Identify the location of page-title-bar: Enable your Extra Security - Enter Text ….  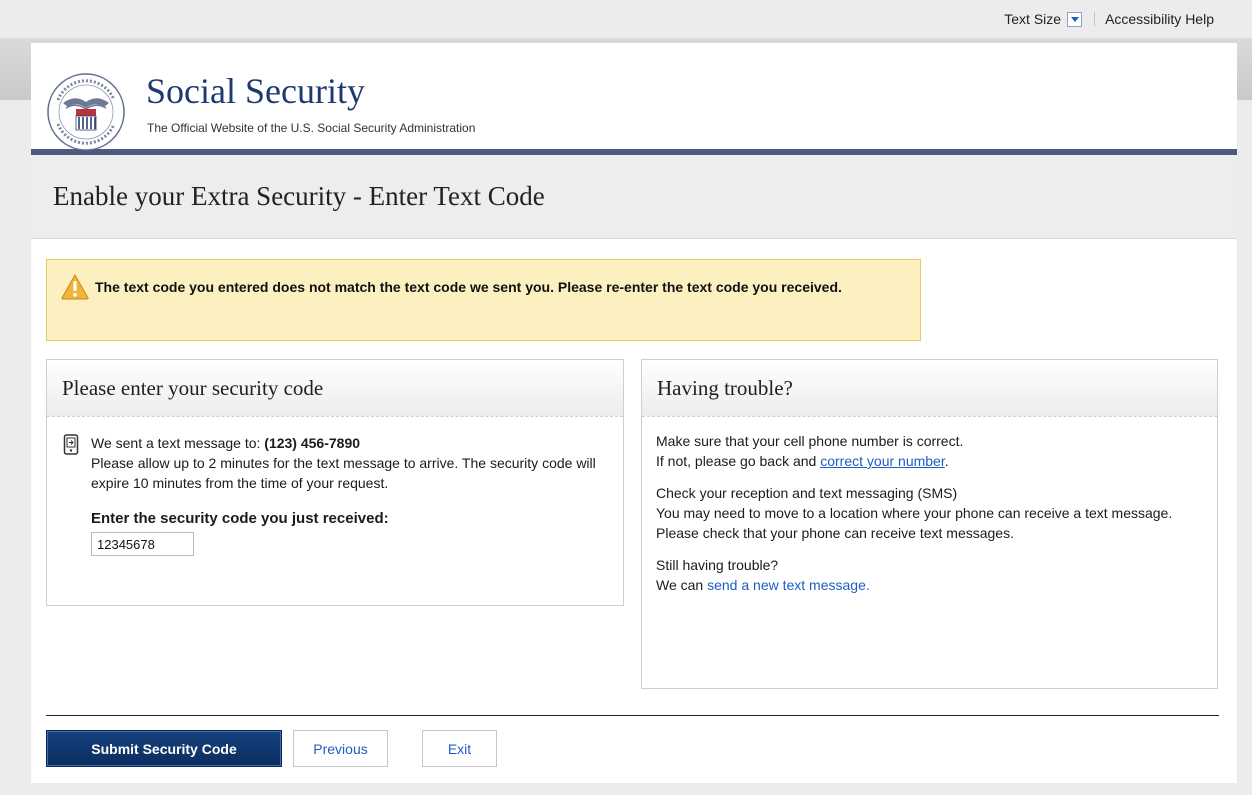
(634, 197).